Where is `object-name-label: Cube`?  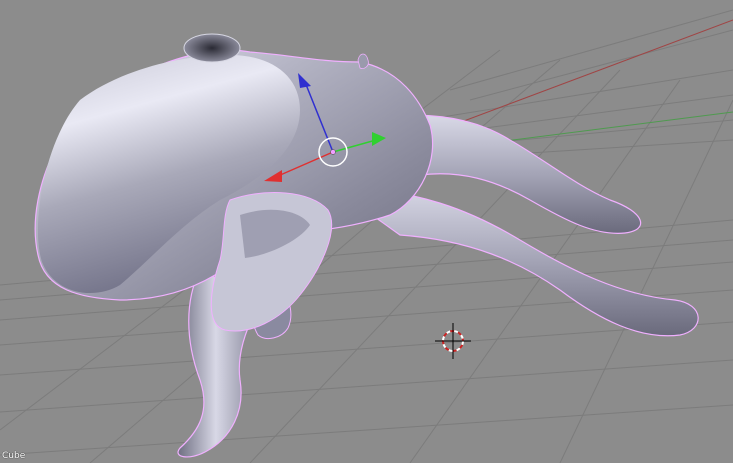
object-name-label: Cube is located at coordinates (14, 456).